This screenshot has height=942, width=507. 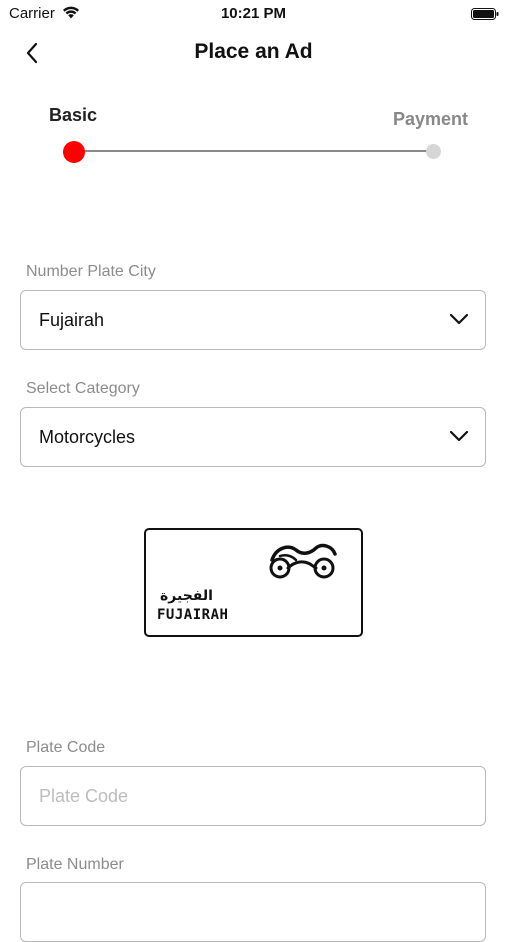 I want to click on plate-city-label: Number Plate City, so click(x=91, y=271).